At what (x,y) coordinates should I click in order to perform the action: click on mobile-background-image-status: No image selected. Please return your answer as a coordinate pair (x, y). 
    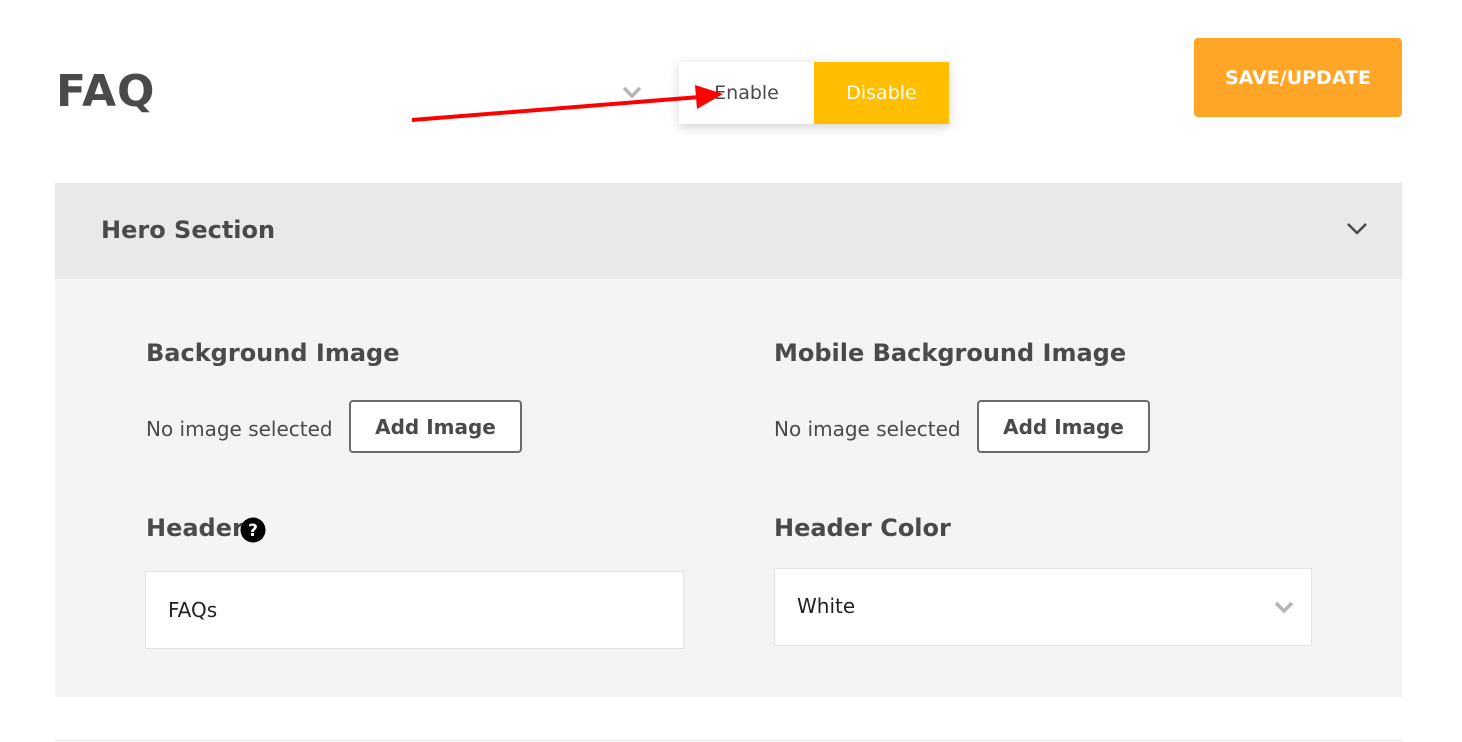
    Looking at the image, I should click on (867, 429).